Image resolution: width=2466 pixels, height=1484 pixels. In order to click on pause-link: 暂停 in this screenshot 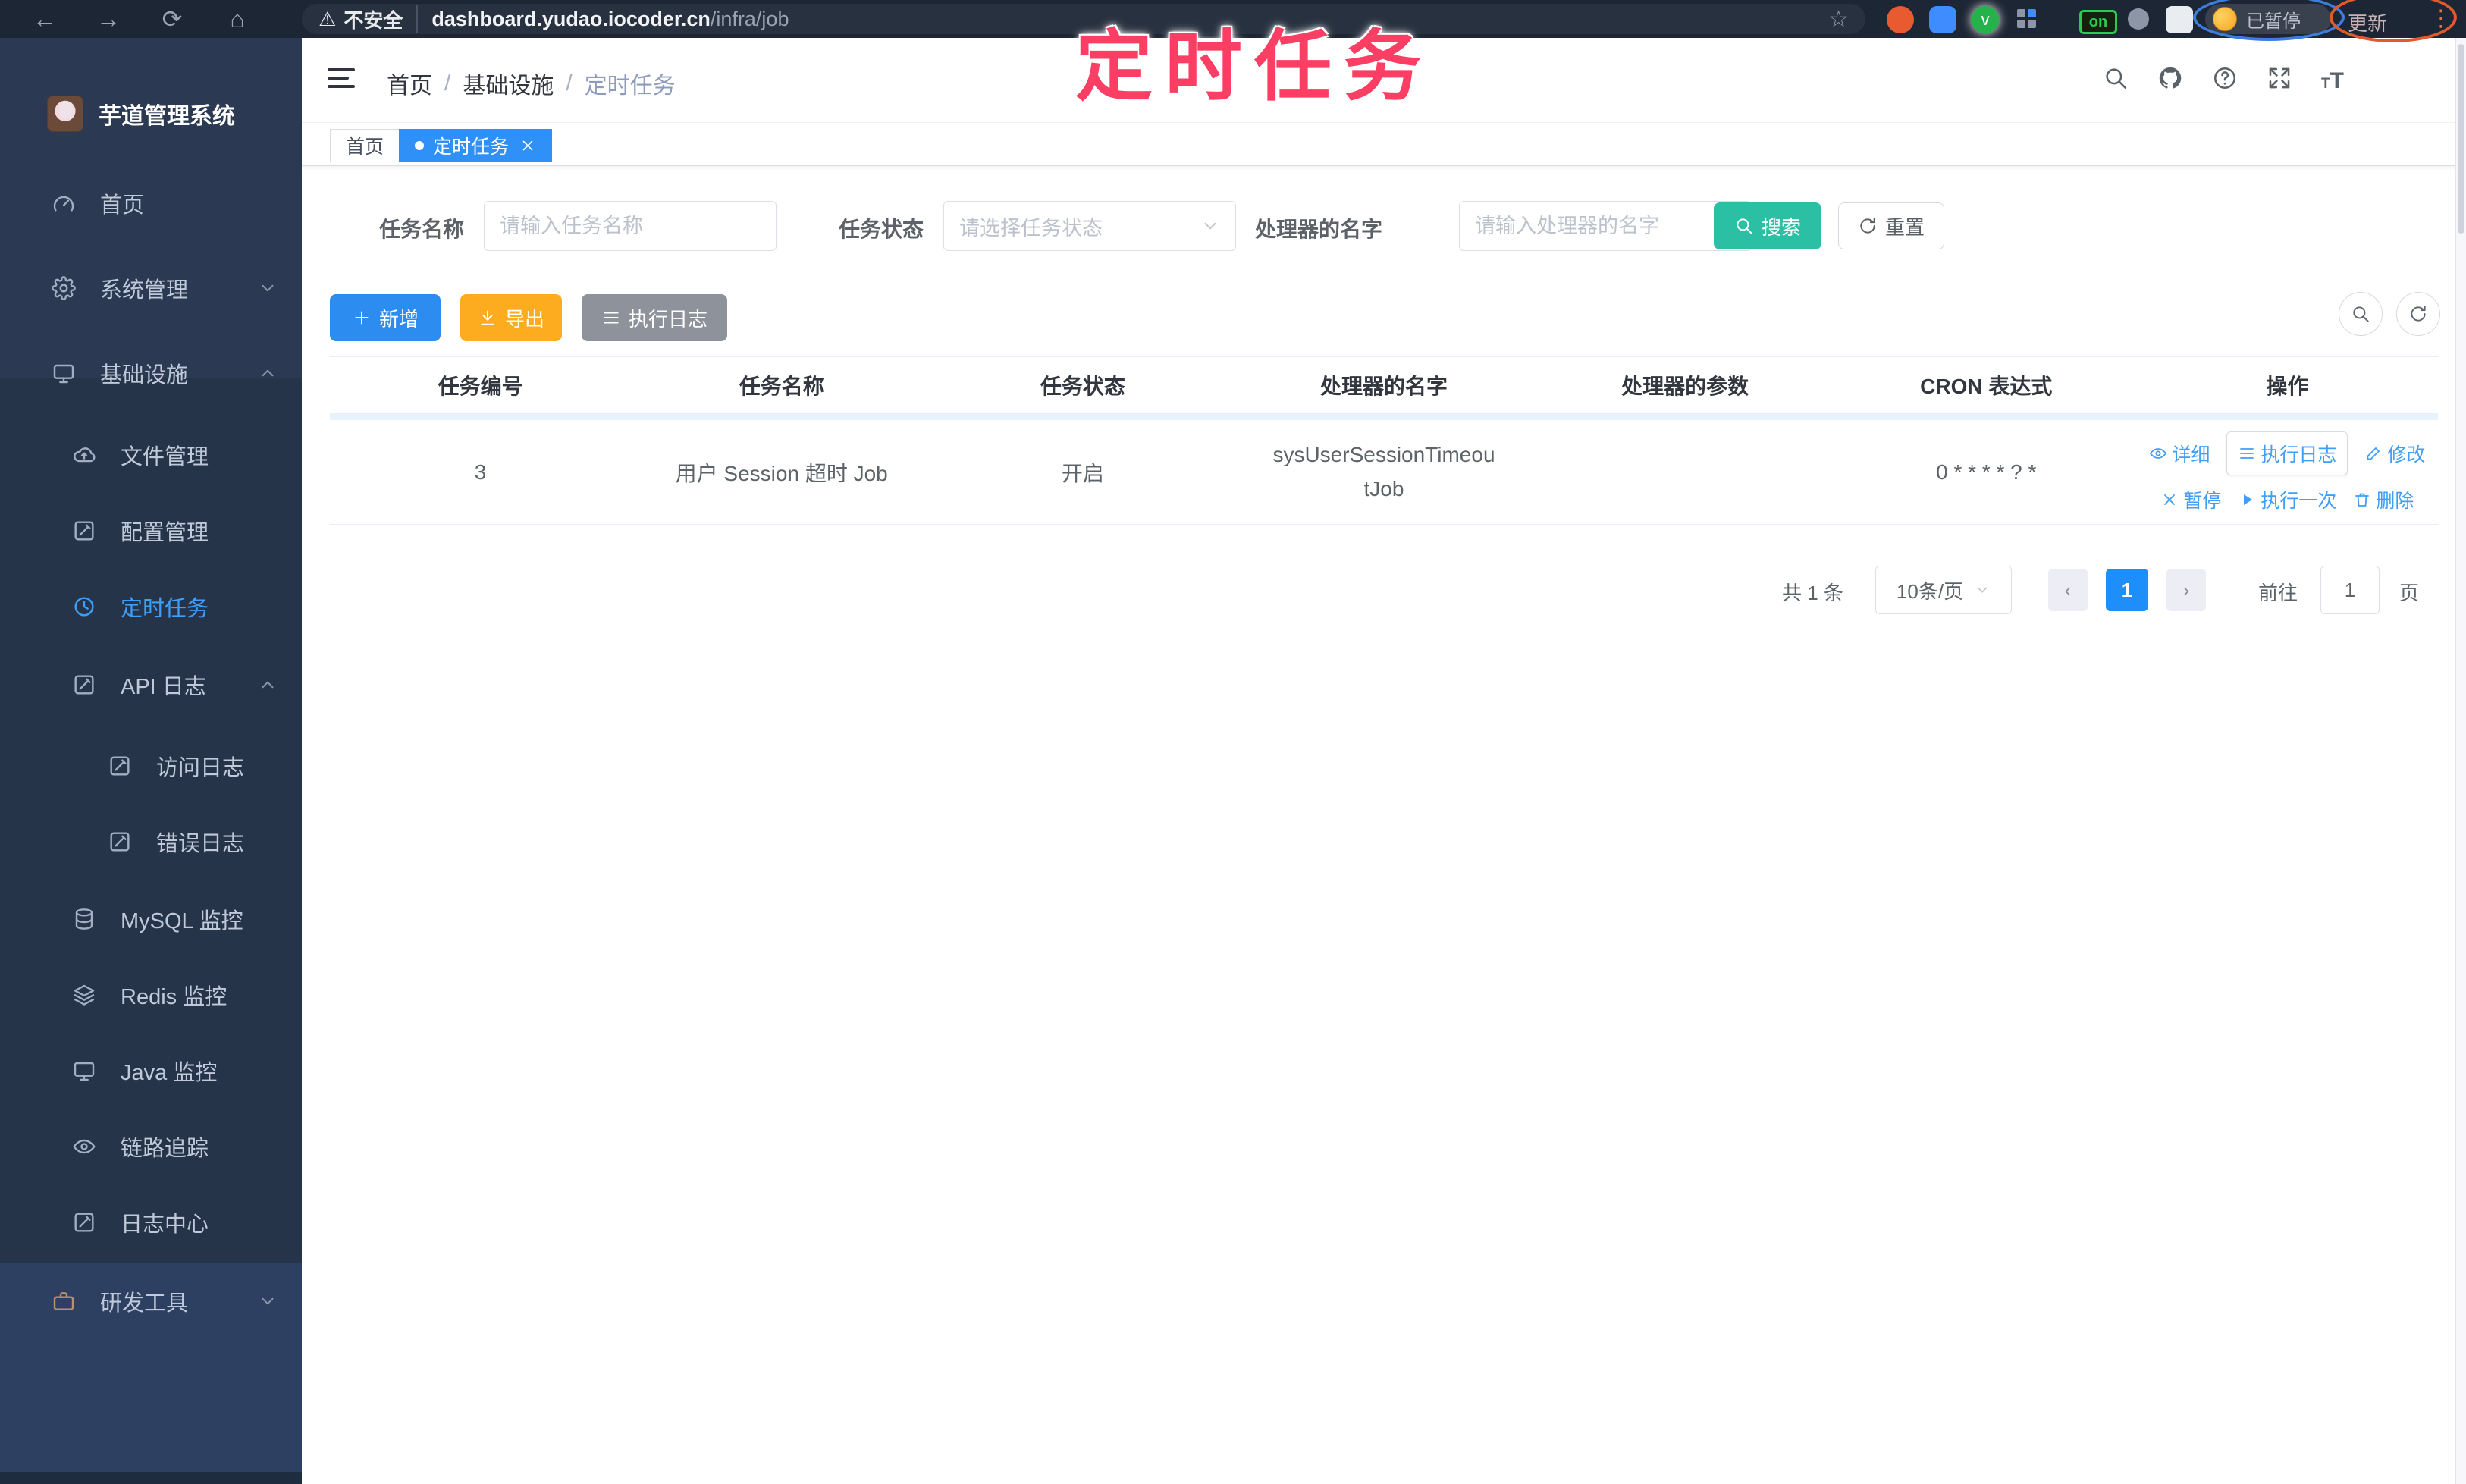, I will do `click(2190, 500)`.